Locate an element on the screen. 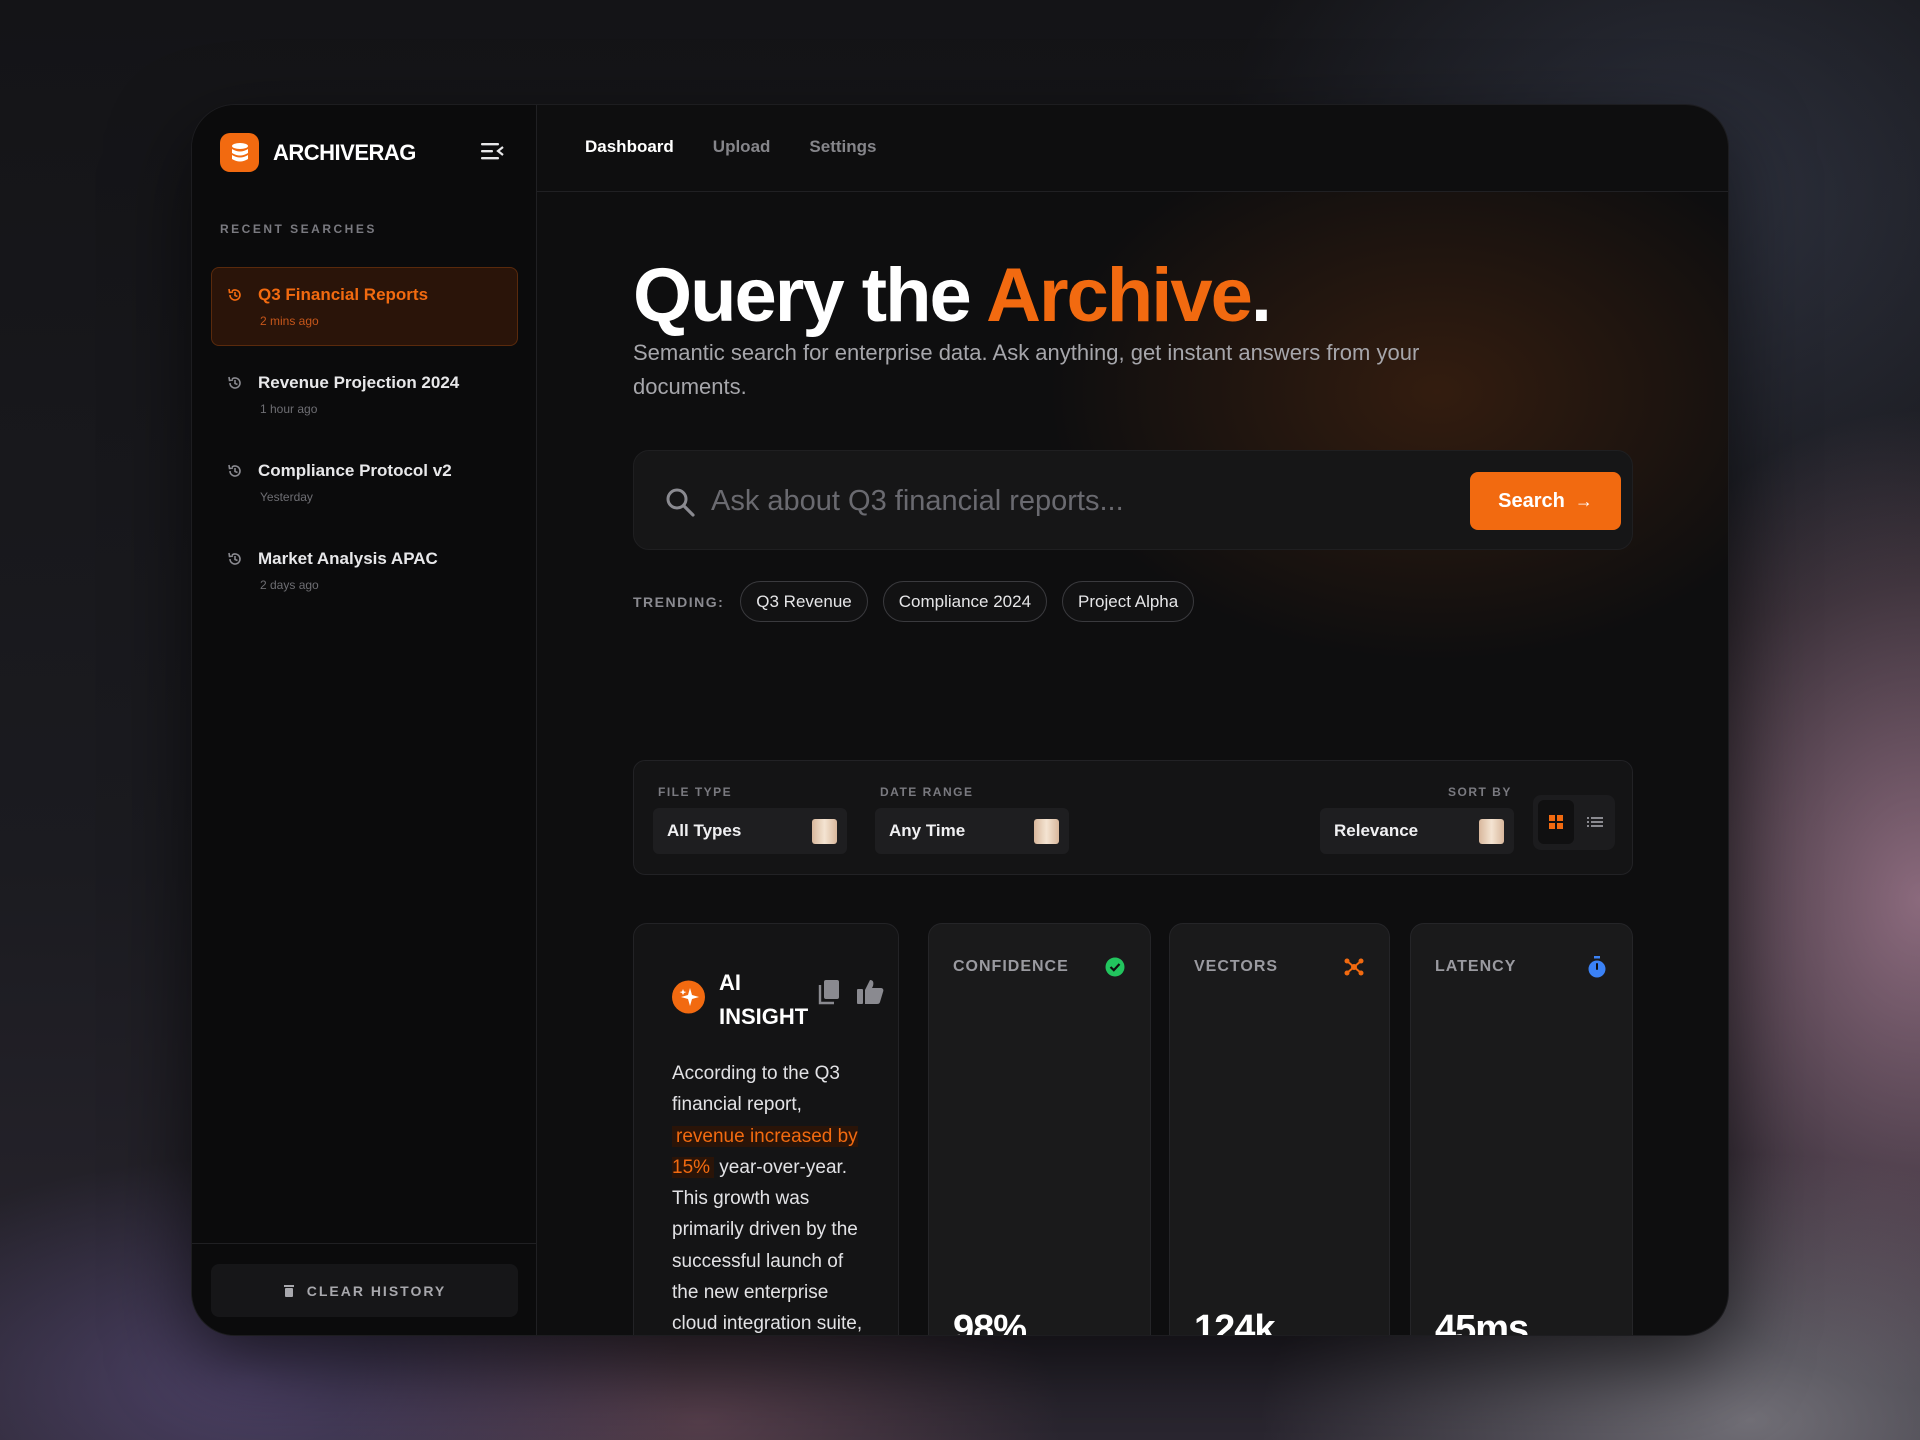 The width and height of the screenshot is (1920, 1440). history-time: Yesterday is located at coordinates (286, 497).